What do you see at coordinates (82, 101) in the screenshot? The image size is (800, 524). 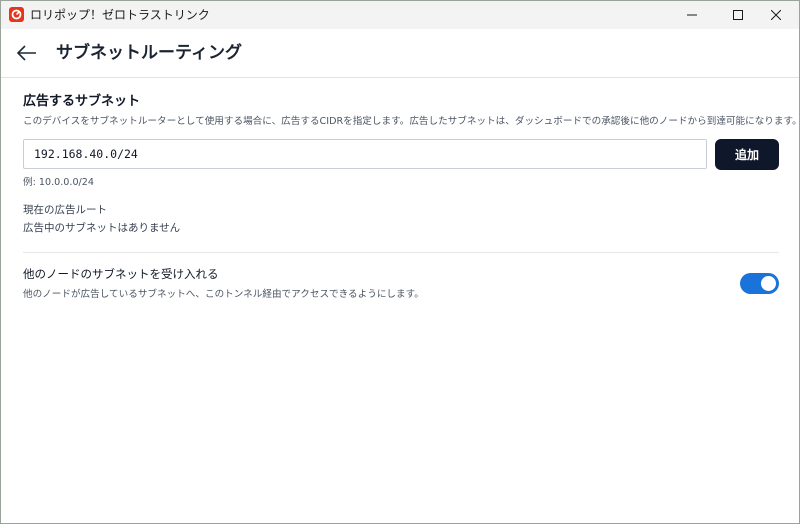 I see `advertise-section-title: 広告するサブネット` at bounding box center [82, 101].